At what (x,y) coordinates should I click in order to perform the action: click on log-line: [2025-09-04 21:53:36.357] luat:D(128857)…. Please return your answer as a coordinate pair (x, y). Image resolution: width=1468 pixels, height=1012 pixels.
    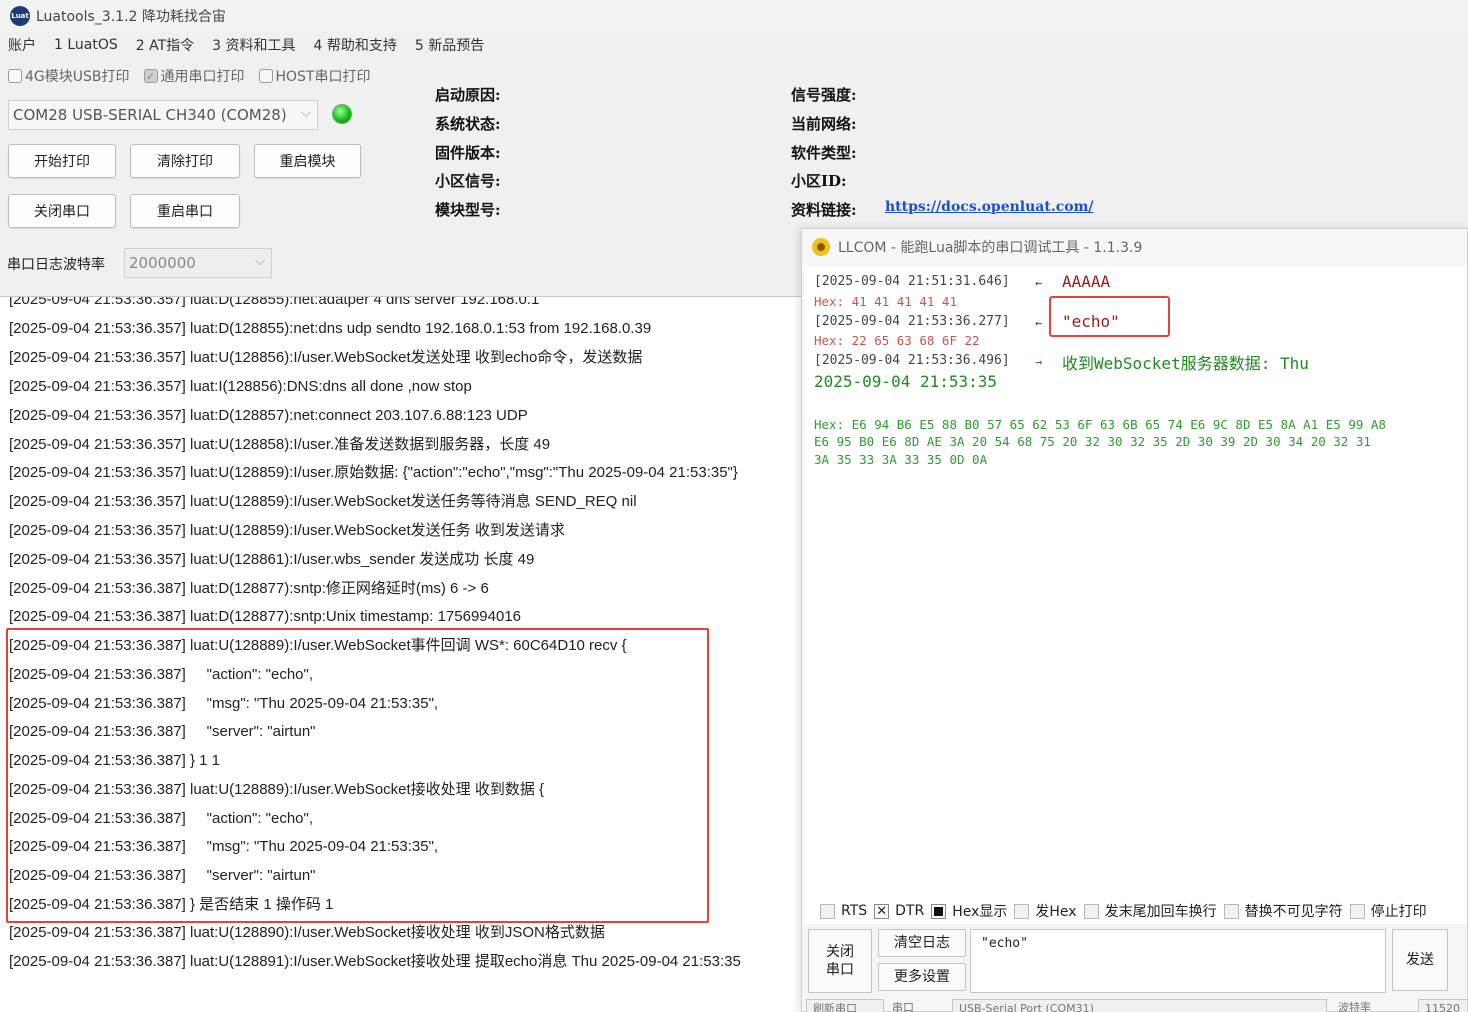
    Looking at the image, I should click on (268, 415).